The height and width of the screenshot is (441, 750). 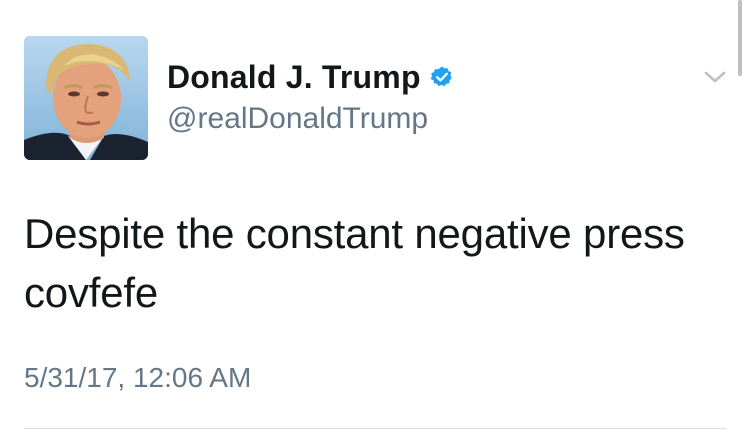 What do you see at coordinates (740, 38) in the screenshot?
I see `scrollbar` at bounding box center [740, 38].